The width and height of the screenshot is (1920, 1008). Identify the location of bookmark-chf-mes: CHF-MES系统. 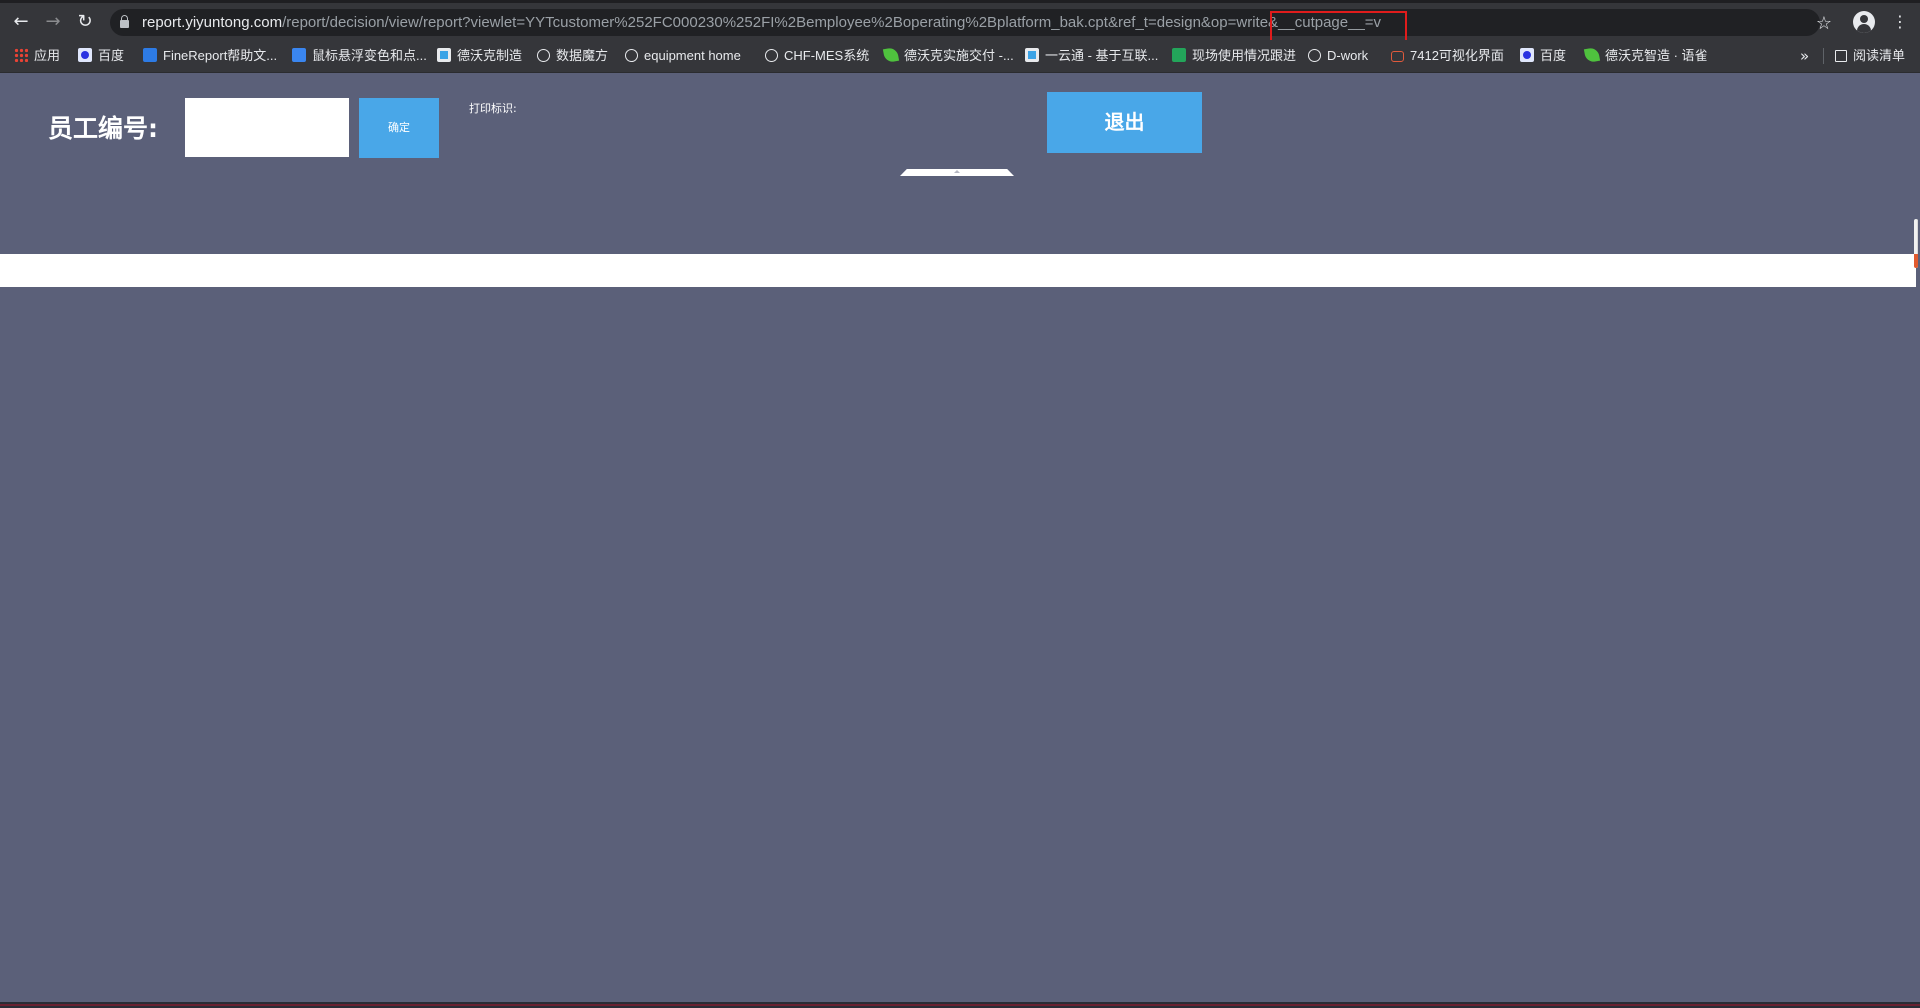
(817, 56).